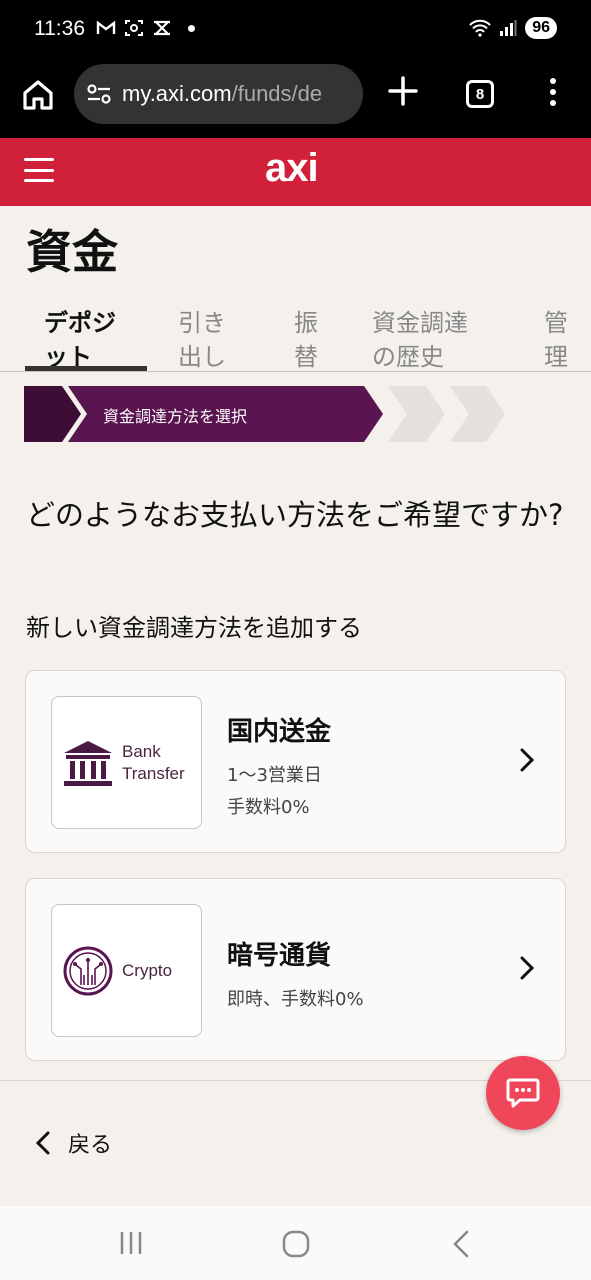 The height and width of the screenshot is (1280, 591). I want to click on status-bar: 11:36 96, so click(295, 30).